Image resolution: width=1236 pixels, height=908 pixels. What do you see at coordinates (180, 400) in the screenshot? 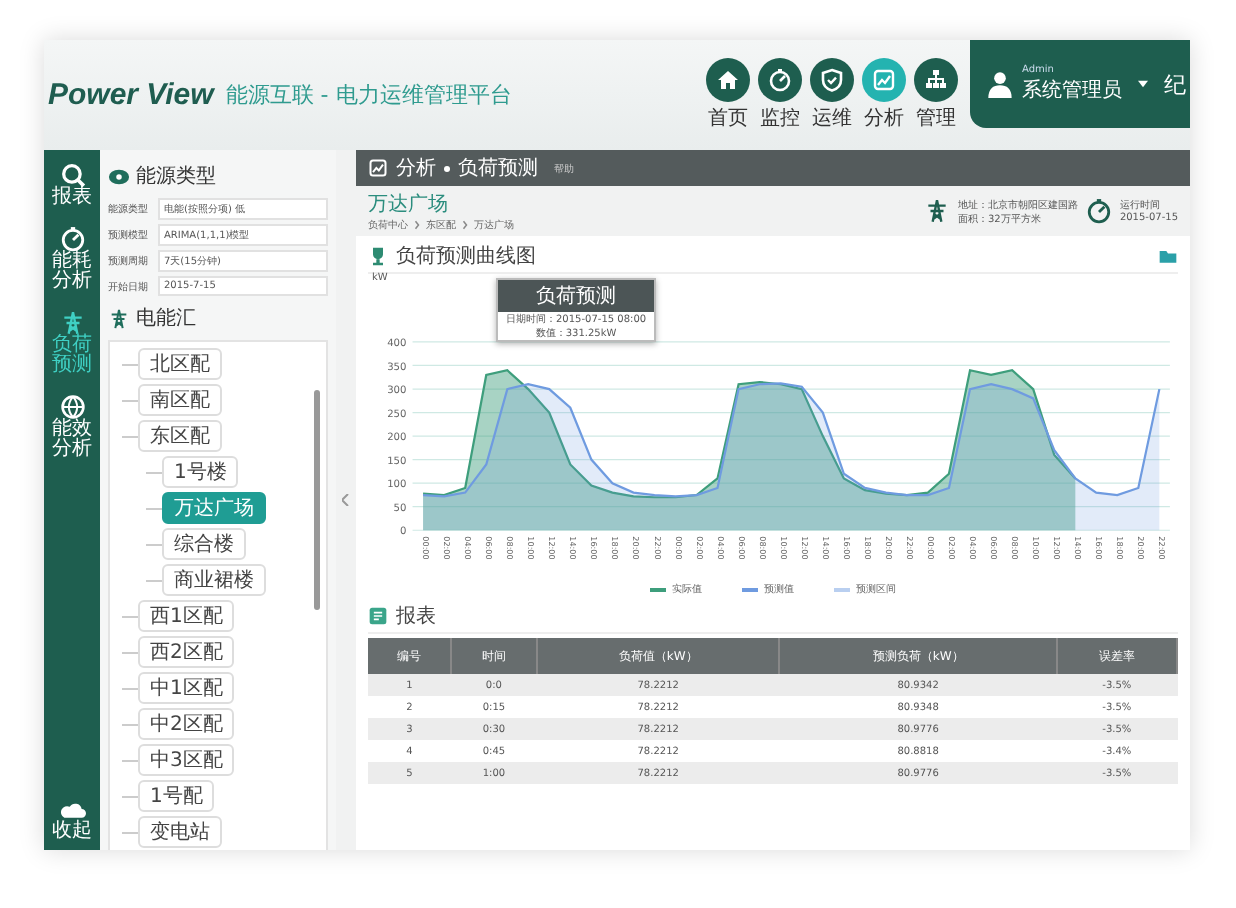
I see `tree-node: 南区配` at bounding box center [180, 400].